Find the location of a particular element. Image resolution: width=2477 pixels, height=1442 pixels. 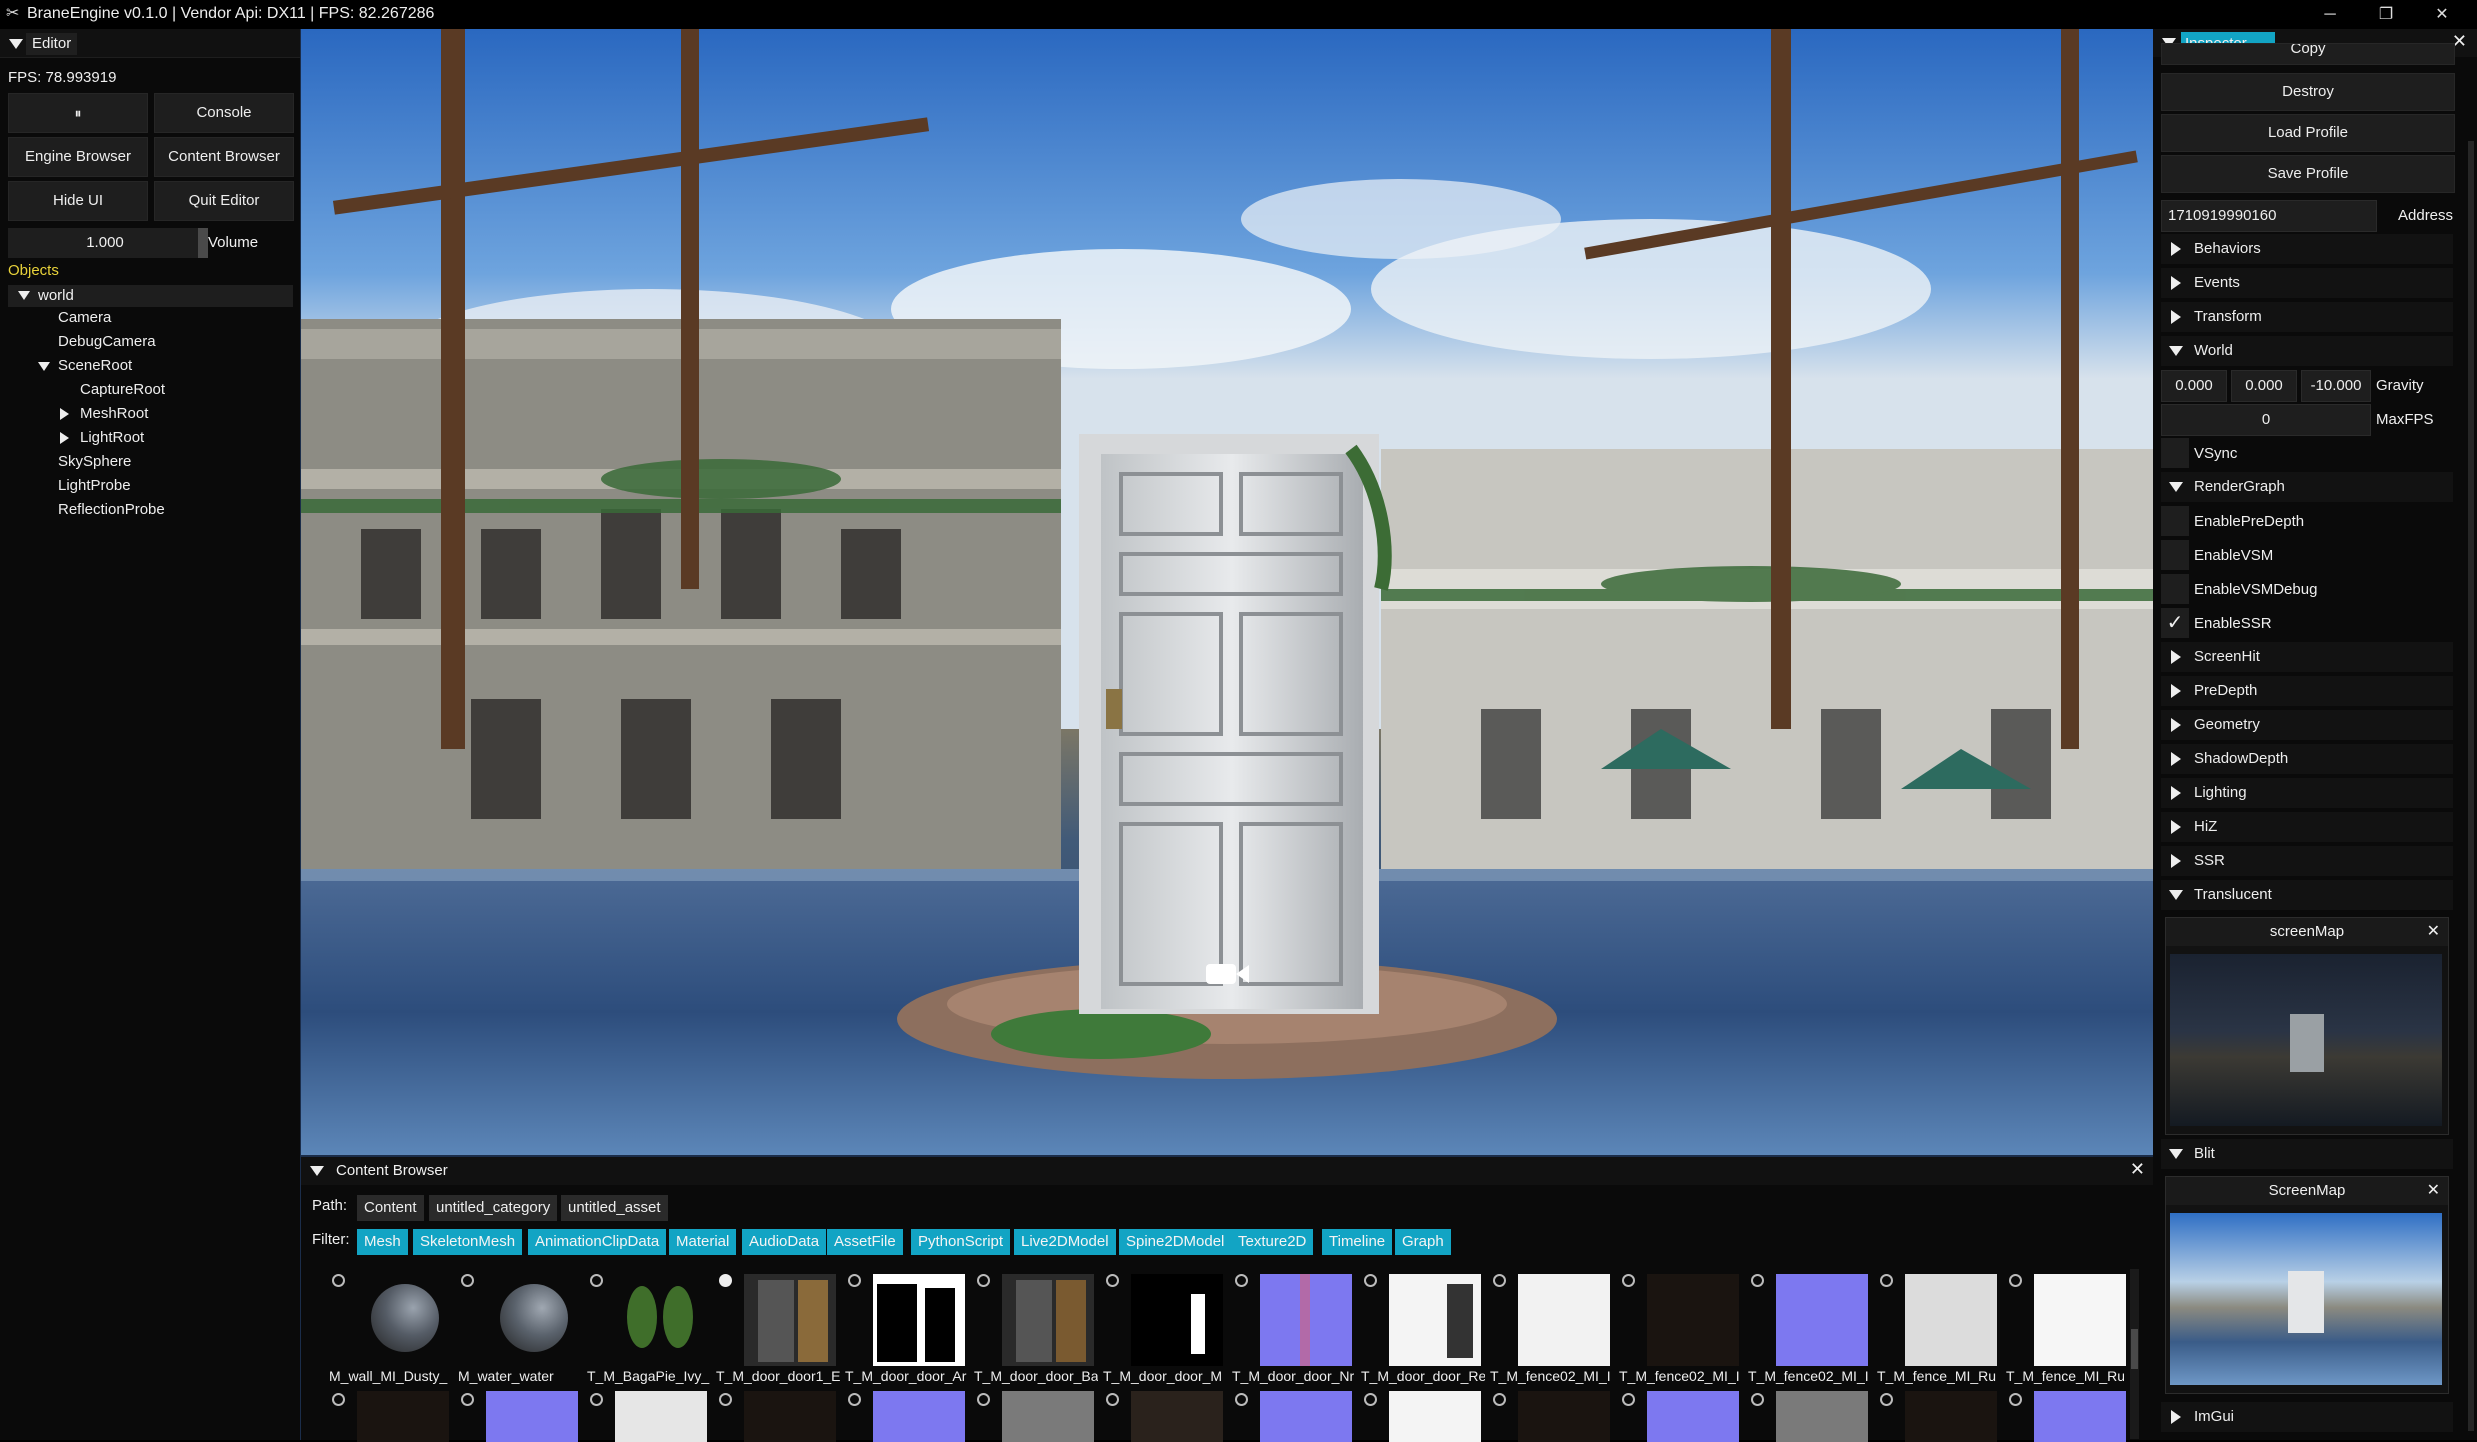

tree-item-debugcamera: DebugCamera is located at coordinates (107, 341).